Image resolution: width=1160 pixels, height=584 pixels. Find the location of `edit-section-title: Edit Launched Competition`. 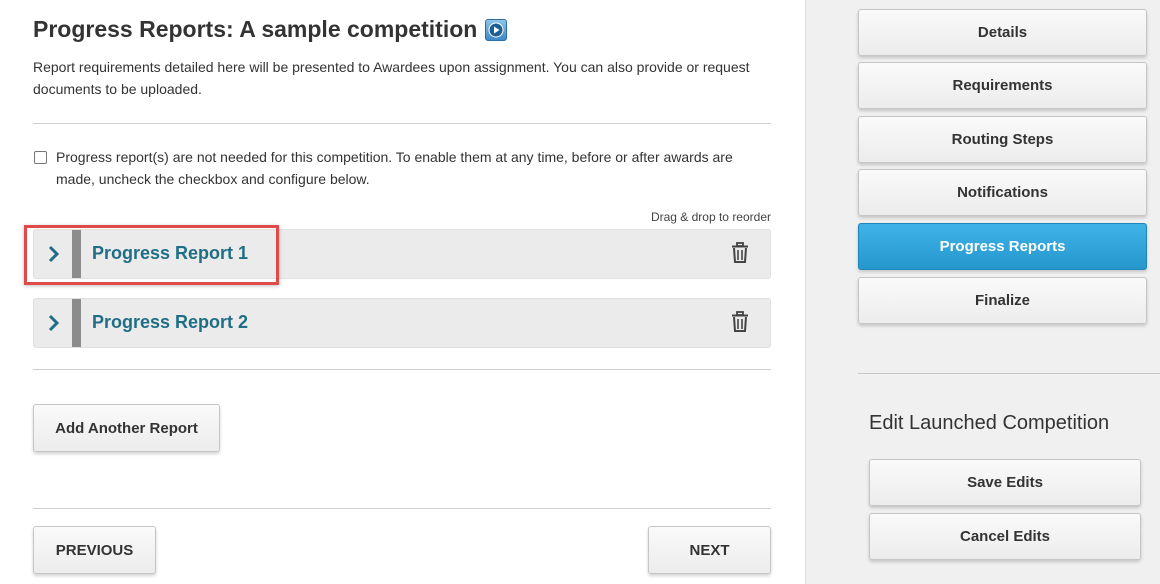

edit-section-title: Edit Launched Competition is located at coordinates (989, 423).